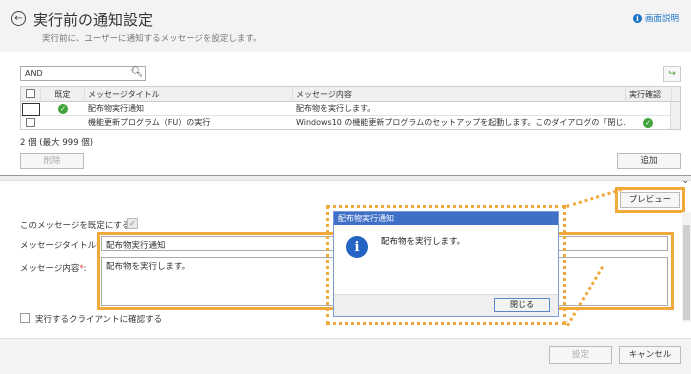 This screenshot has width=691, height=374. Describe the element at coordinates (649, 161) in the screenshot. I see `add-button: 追加` at that location.